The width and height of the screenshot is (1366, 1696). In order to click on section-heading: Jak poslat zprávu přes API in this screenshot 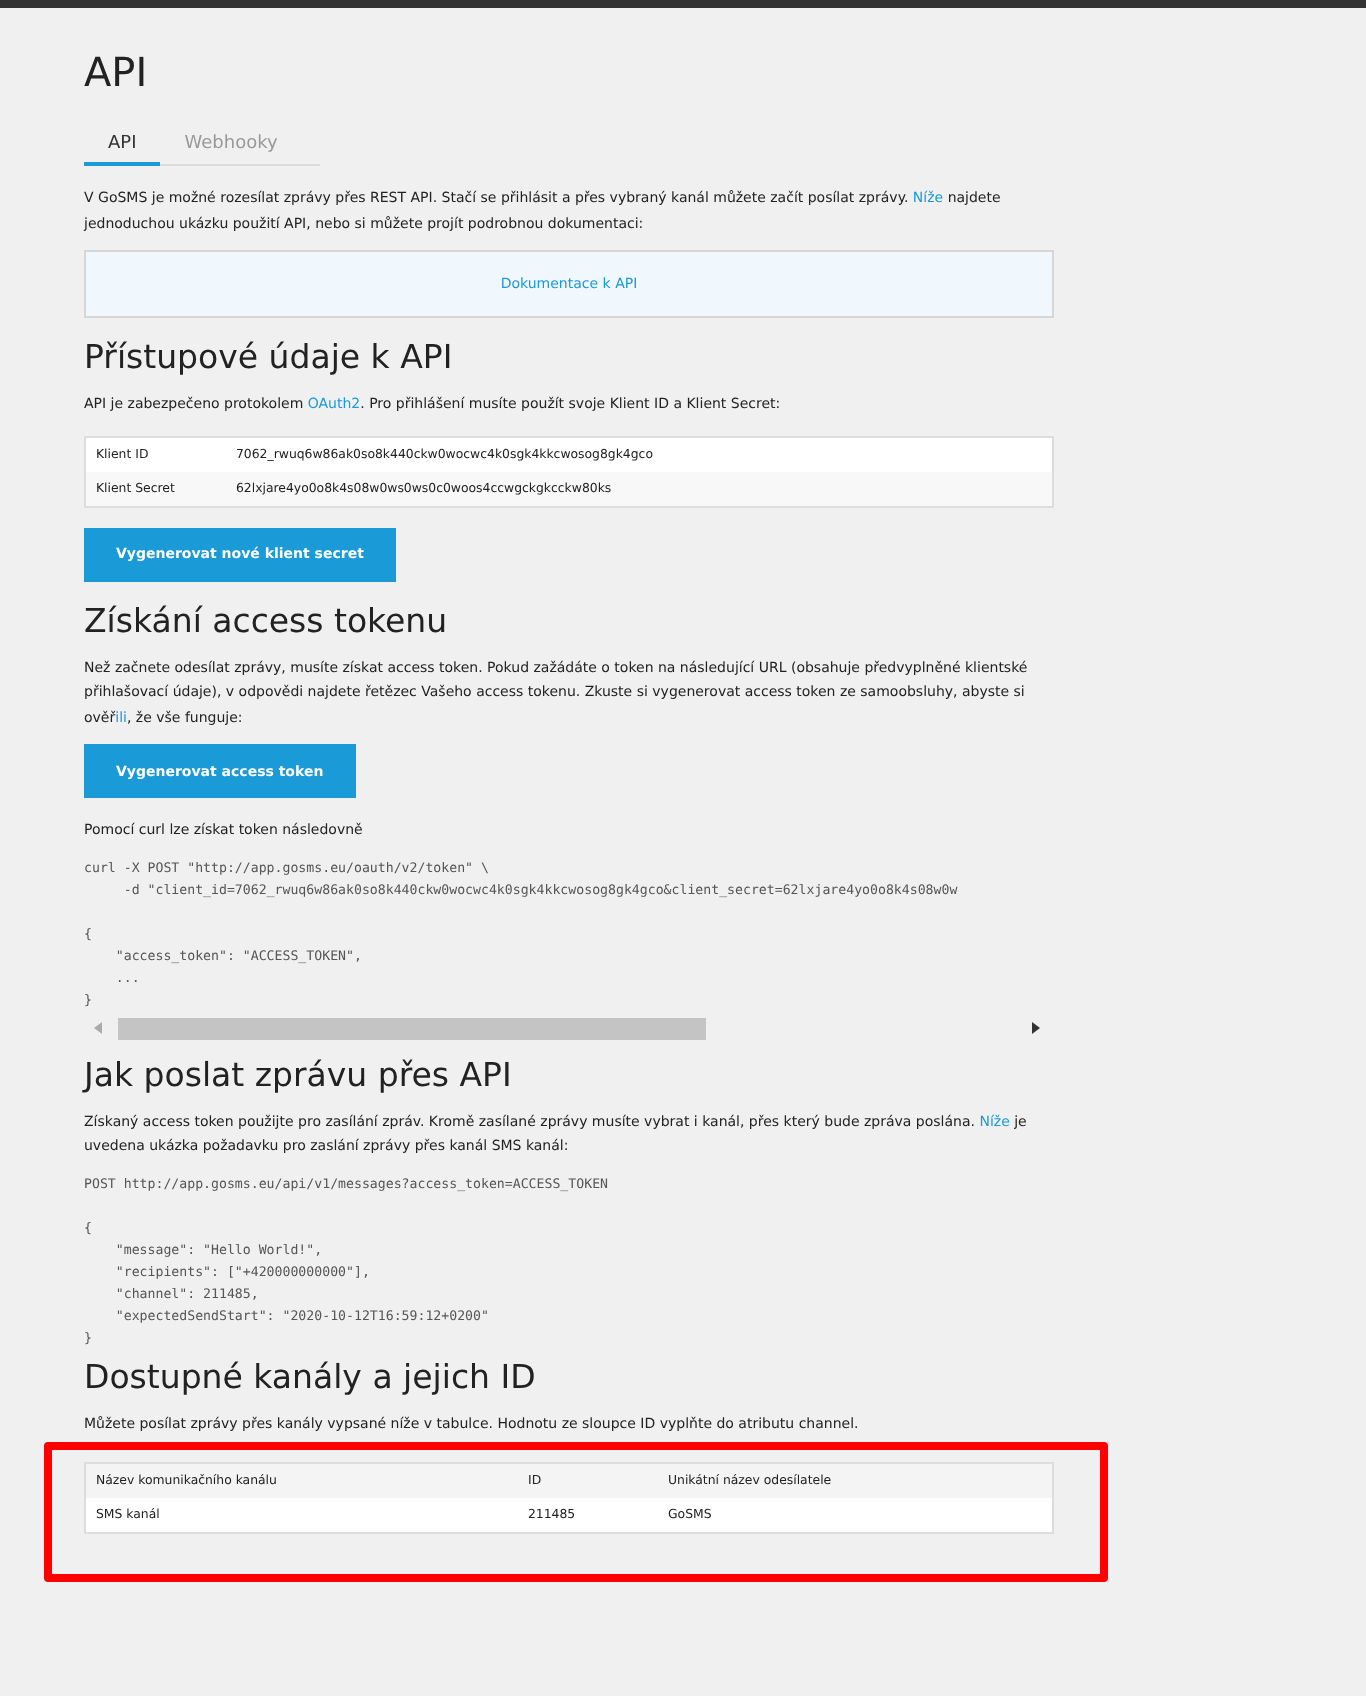, I will do `click(299, 1074)`.